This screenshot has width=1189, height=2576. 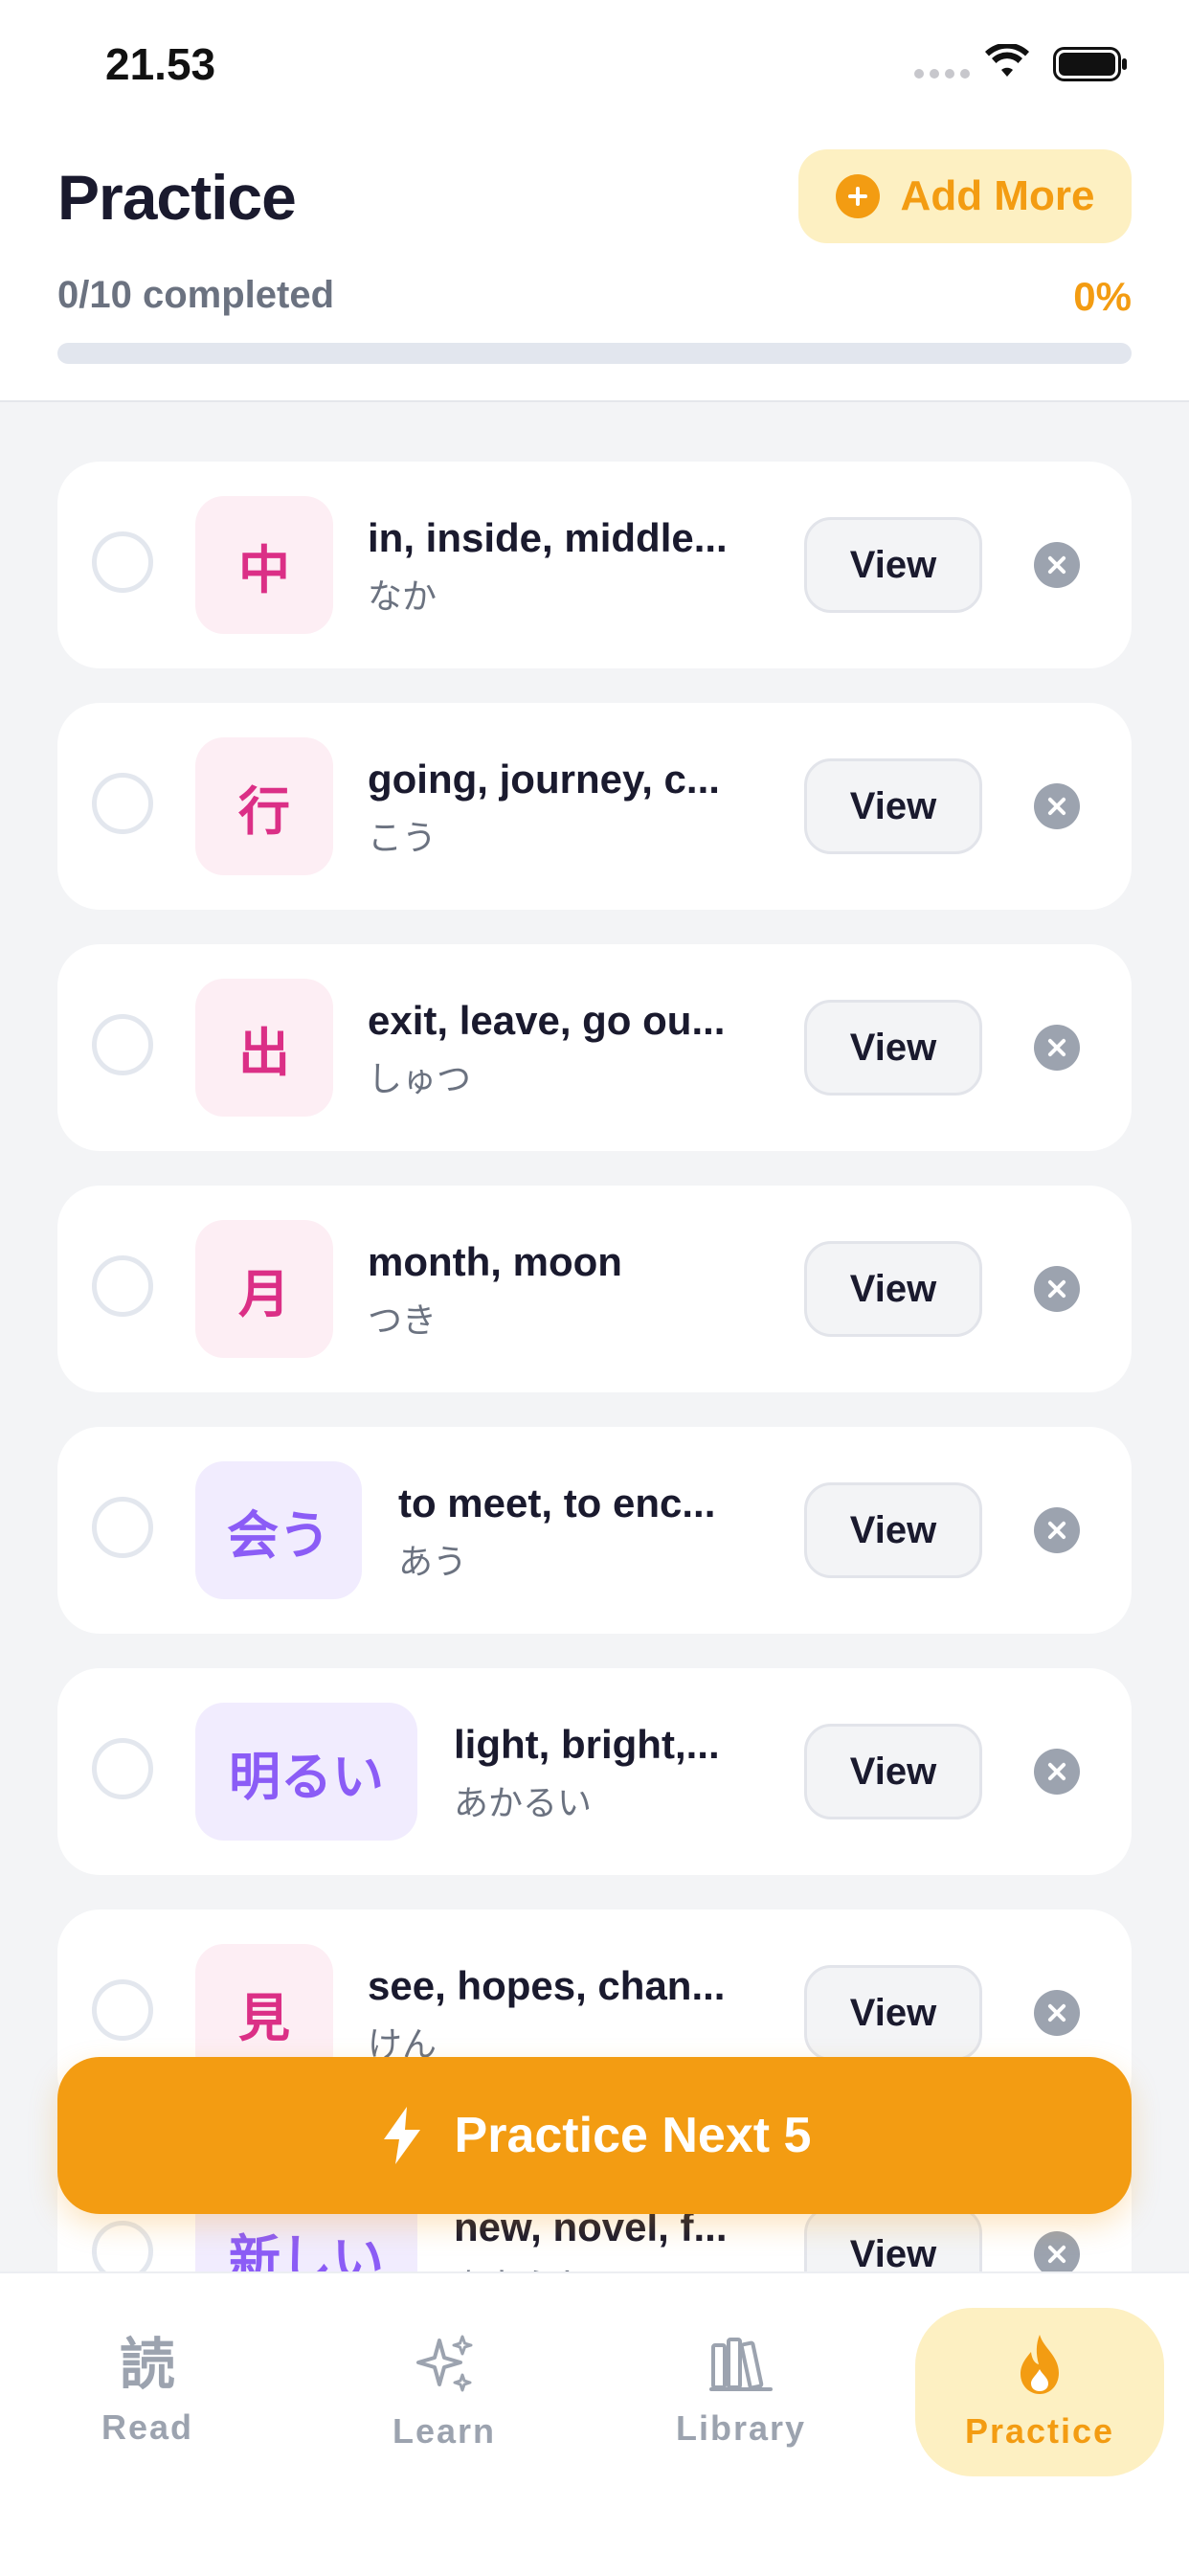 What do you see at coordinates (495, 1261) in the screenshot?
I see `item-meaning: month, moon` at bounding box center [495, 1261].